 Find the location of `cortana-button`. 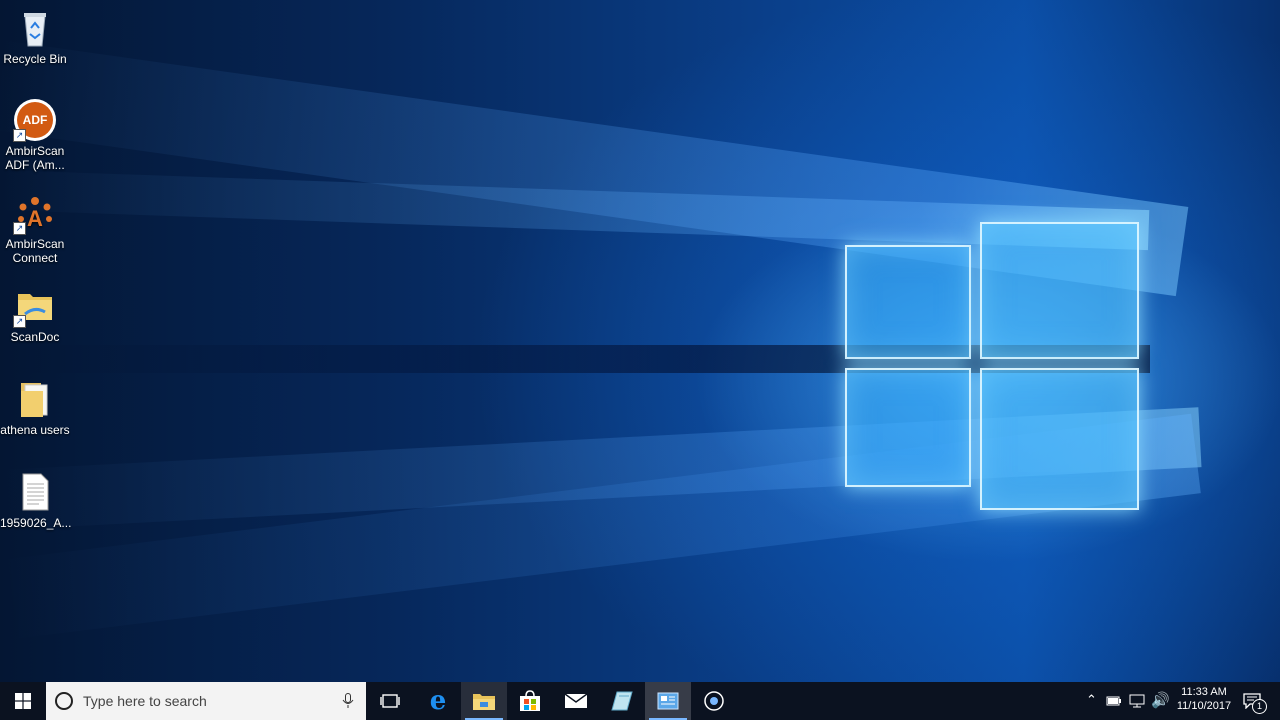

cortana-button is located at coordinates (714, 701).